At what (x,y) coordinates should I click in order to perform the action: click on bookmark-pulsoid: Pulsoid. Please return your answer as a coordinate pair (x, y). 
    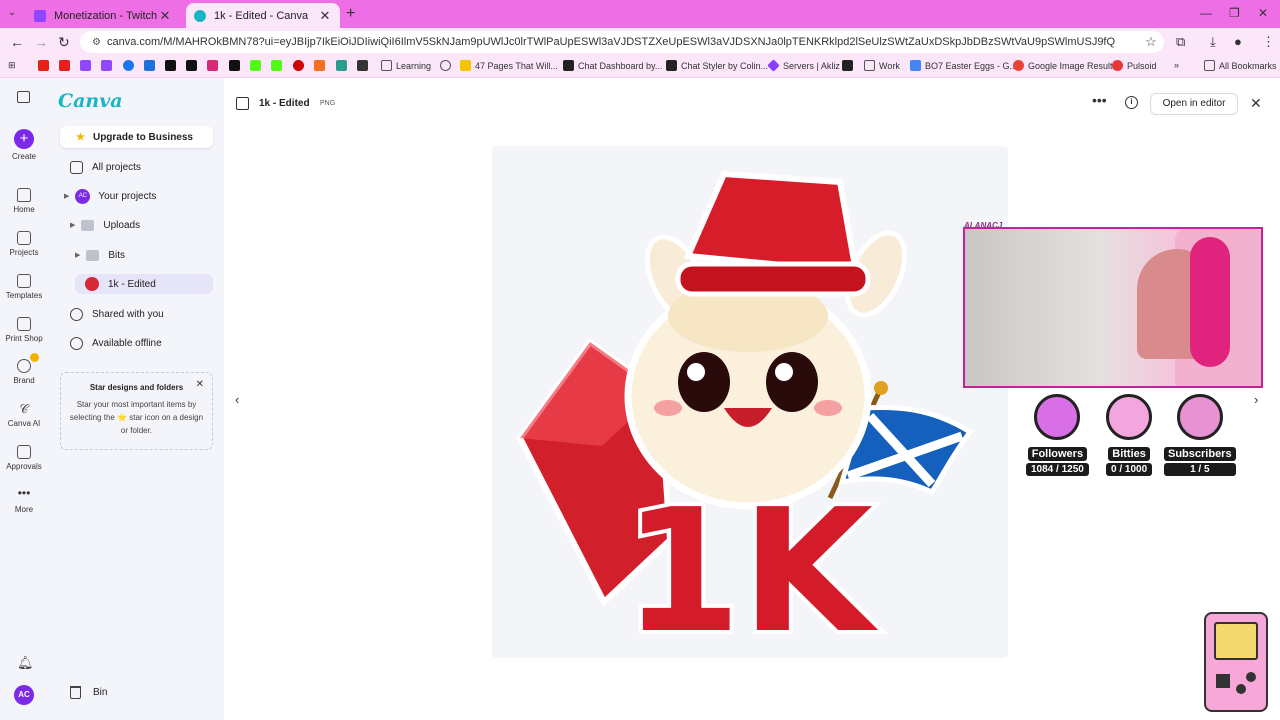
    Looking at the image, I should click on (1134, 65).